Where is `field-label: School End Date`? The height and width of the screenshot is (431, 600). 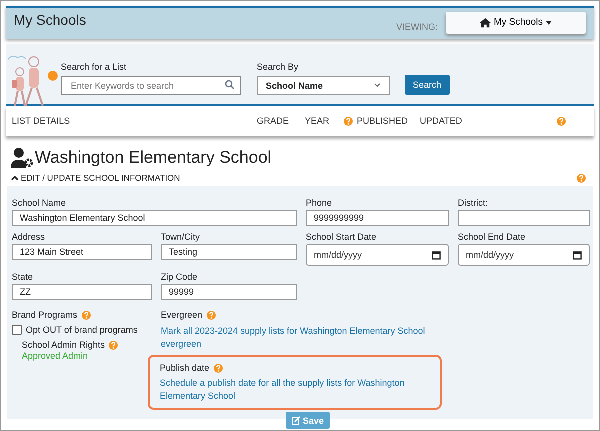
field-label: School End Date is located at coordinates (492, 237).